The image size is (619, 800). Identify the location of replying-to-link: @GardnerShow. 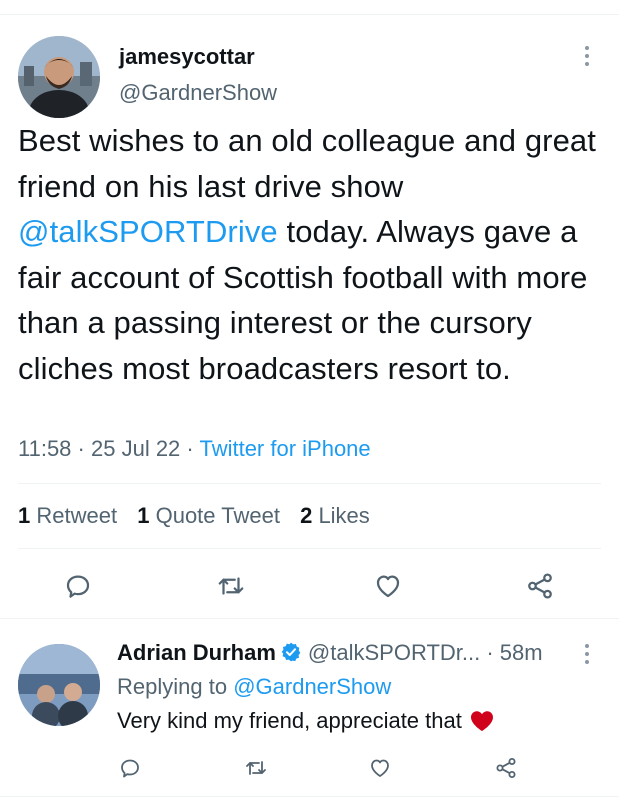
(312, 686).